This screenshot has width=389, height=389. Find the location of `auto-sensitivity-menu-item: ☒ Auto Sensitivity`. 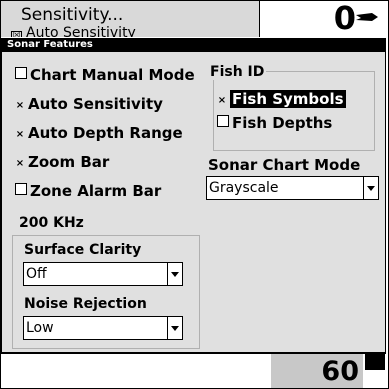

auto-sensitivity-menu-item: ☒ Auto Sensitivity is located at coordinates (73, 31).